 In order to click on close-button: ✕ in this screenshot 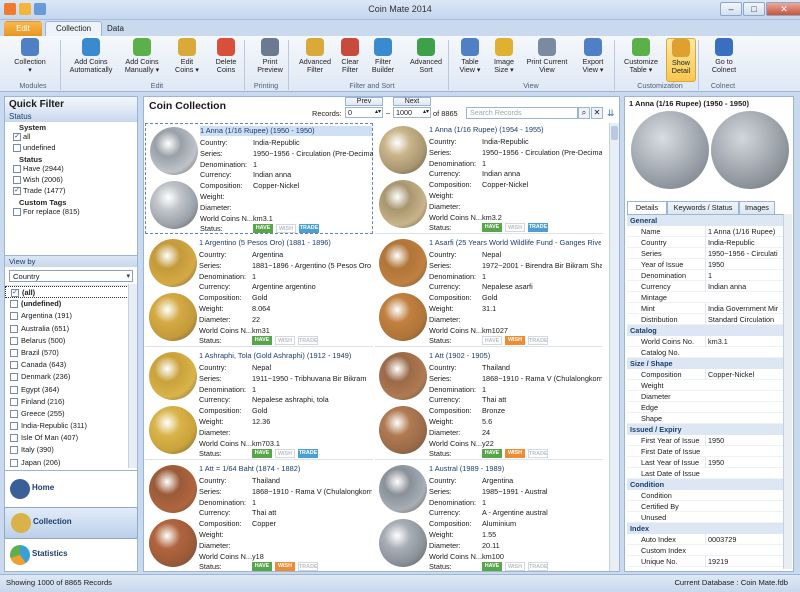, I will do `click(783, 9)`.